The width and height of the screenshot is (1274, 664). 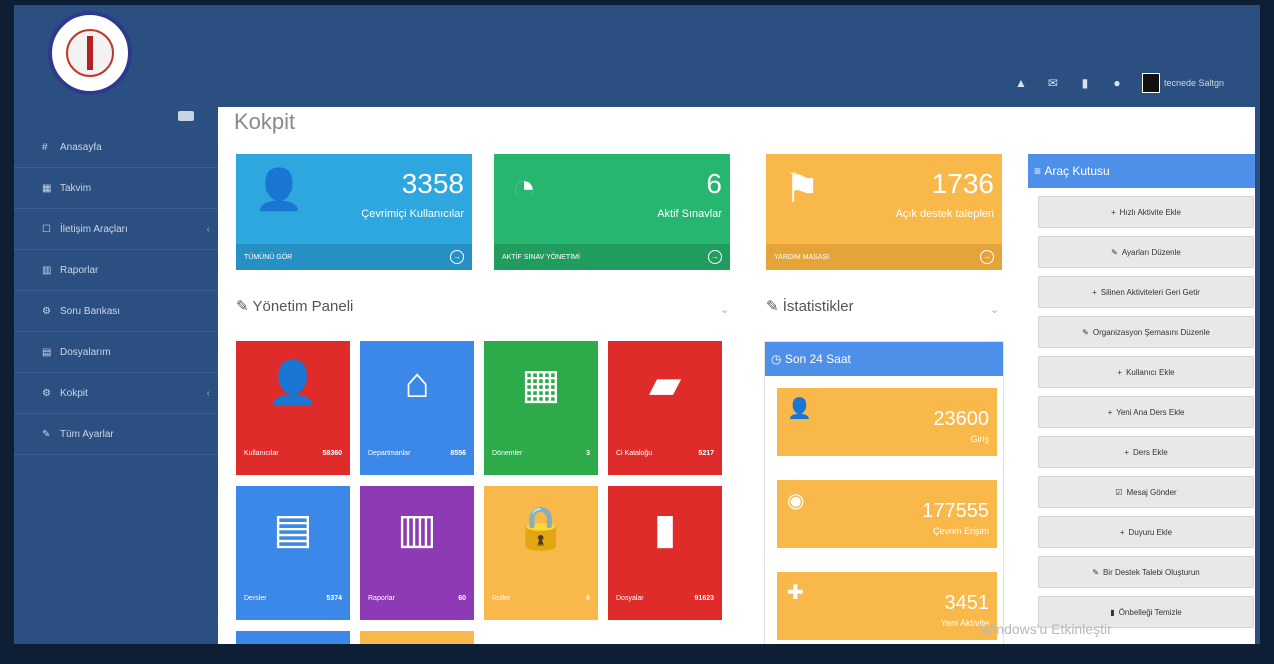 What do you see at coordinates (541, 408) in the screenshot?
I see `tile-donemler: ▦ Dönemler 3` at bounding box center [541, 408].